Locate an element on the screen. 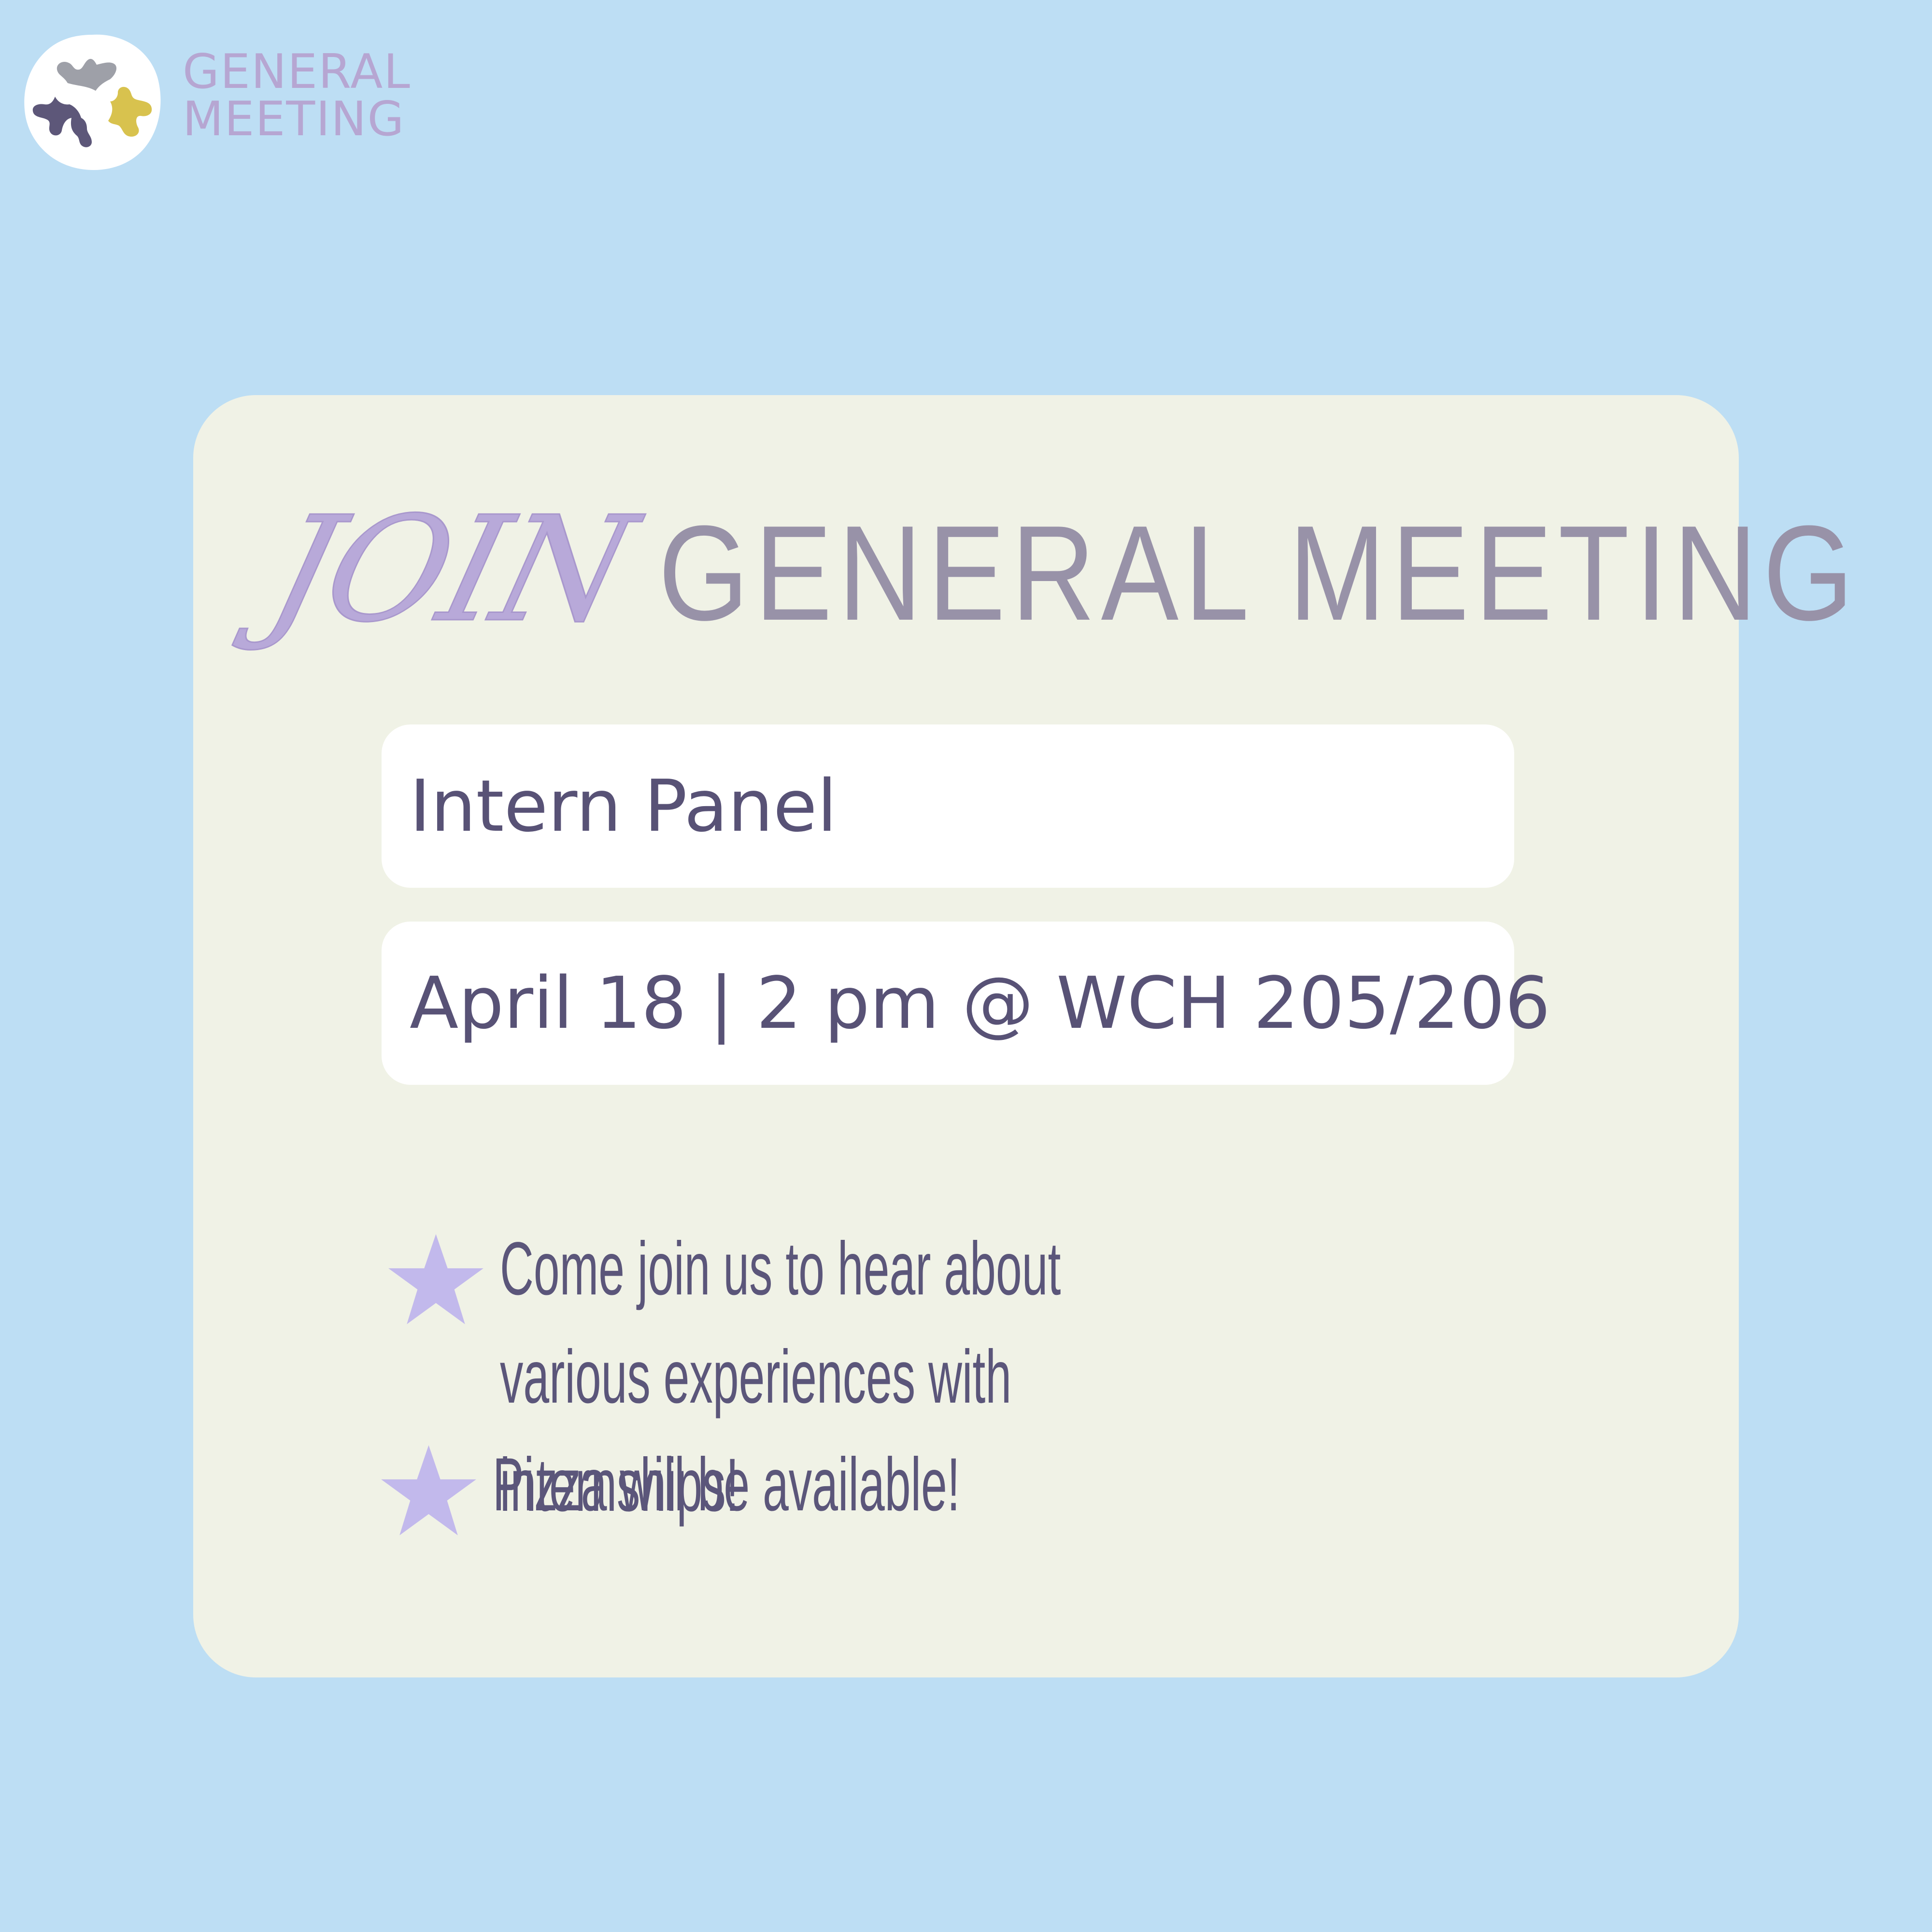  headline: JOIN GENERAL MEETING is located at coordinates (1093, 570).